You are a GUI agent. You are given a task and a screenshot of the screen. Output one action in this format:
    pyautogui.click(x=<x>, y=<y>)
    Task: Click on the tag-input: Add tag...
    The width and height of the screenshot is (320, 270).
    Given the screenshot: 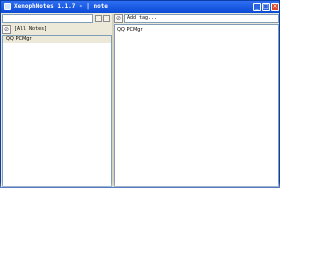 What is the action you would take?
    pyautogui.click(x=201, y=18)
    